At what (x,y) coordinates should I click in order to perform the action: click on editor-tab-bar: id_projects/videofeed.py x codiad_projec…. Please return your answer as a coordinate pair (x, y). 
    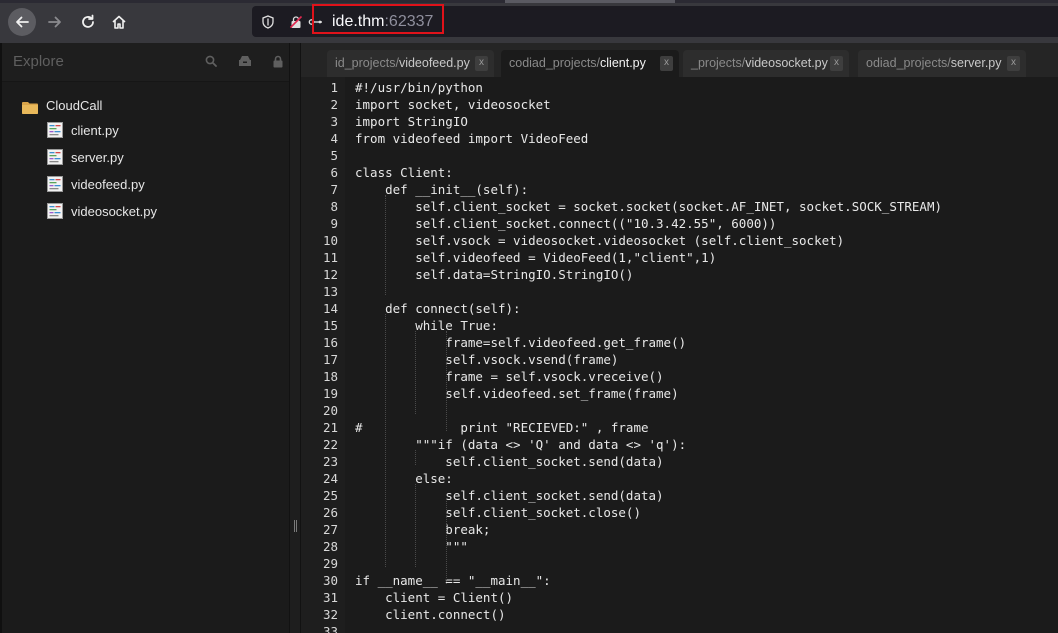
    Looking at the image, I should click on (679, 60).